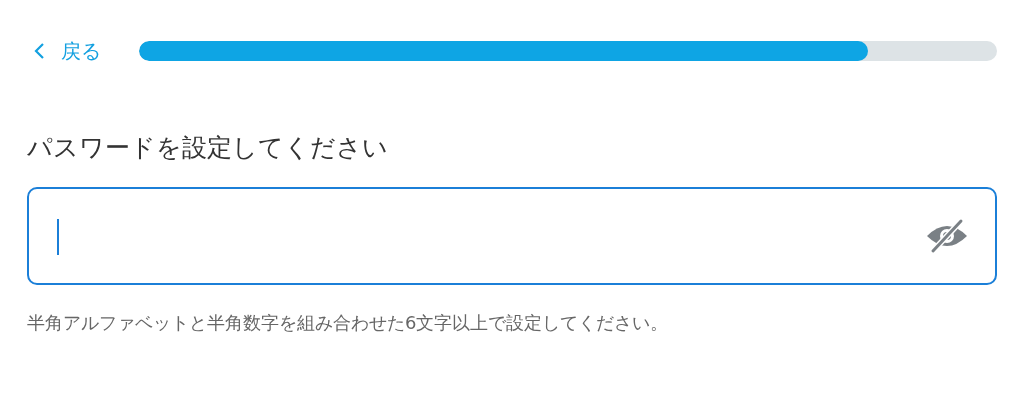  Describe the element at coordinates (40, 51) in the screenshot. I see `chevron-left-icon` at that location.